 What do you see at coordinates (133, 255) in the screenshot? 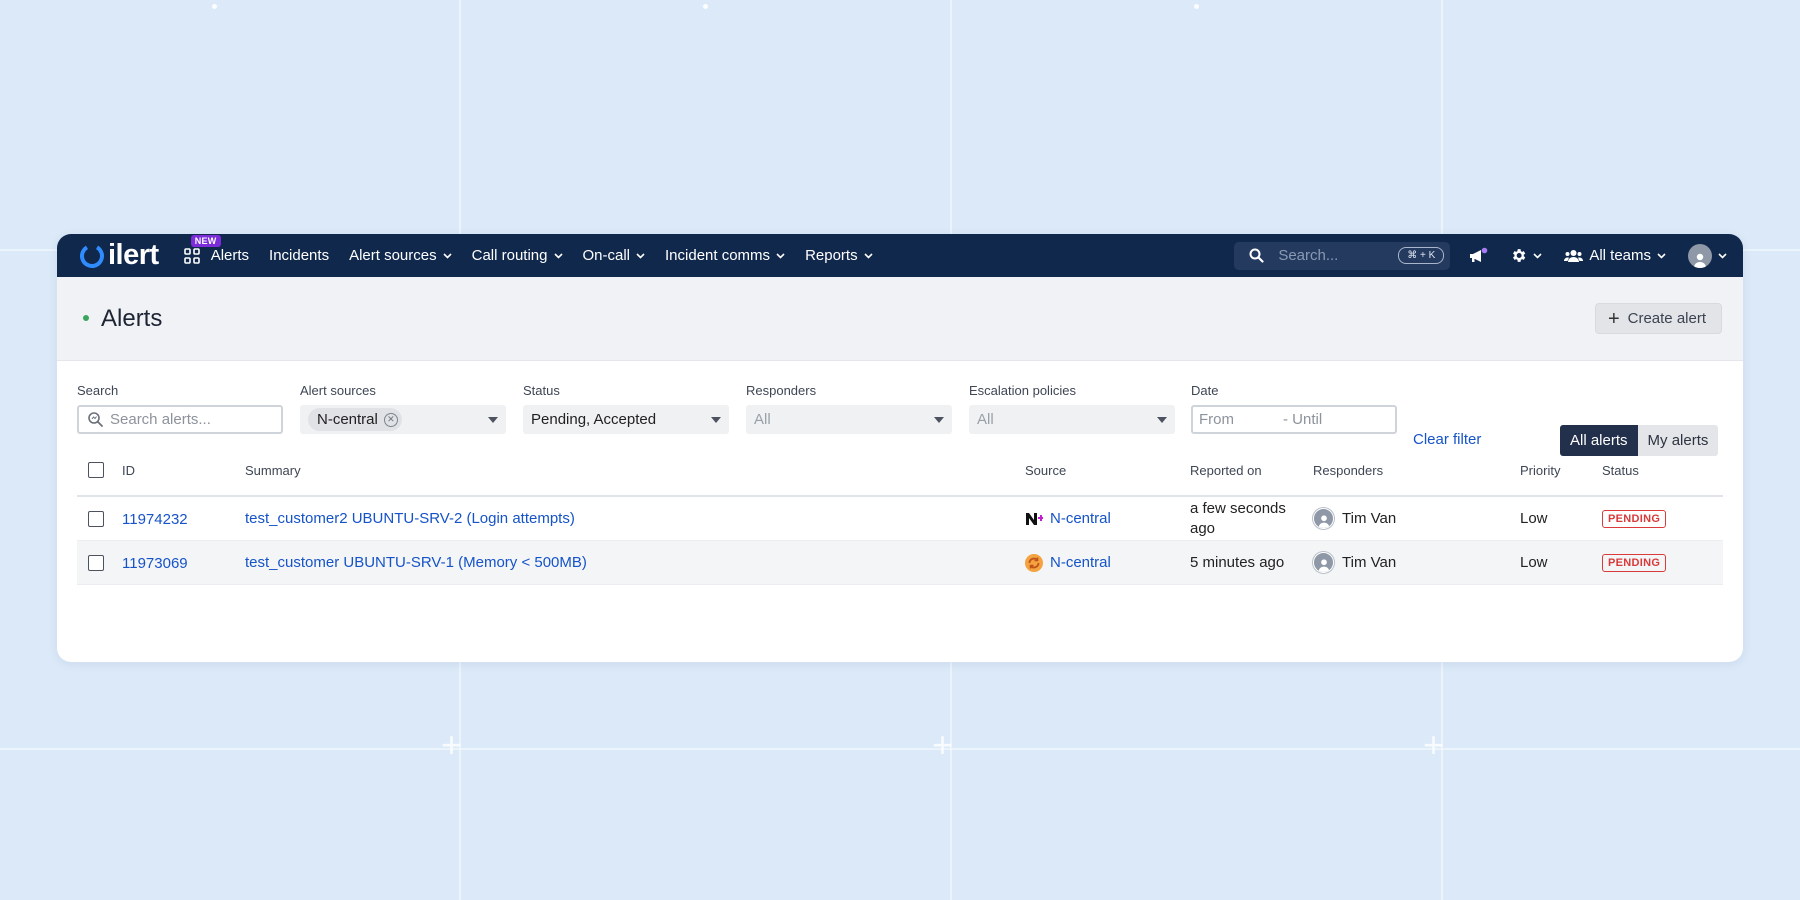
I see `logo-text: ilert` at bounding box center [133, 255].